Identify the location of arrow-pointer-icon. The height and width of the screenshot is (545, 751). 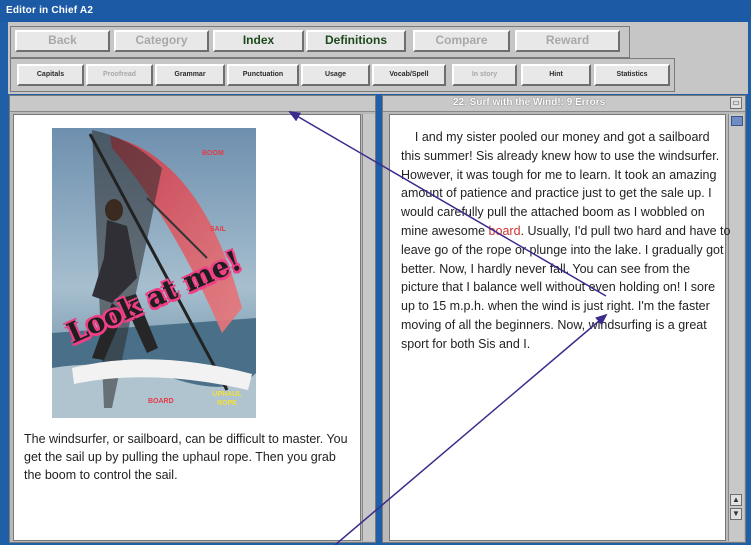
(447, 203).